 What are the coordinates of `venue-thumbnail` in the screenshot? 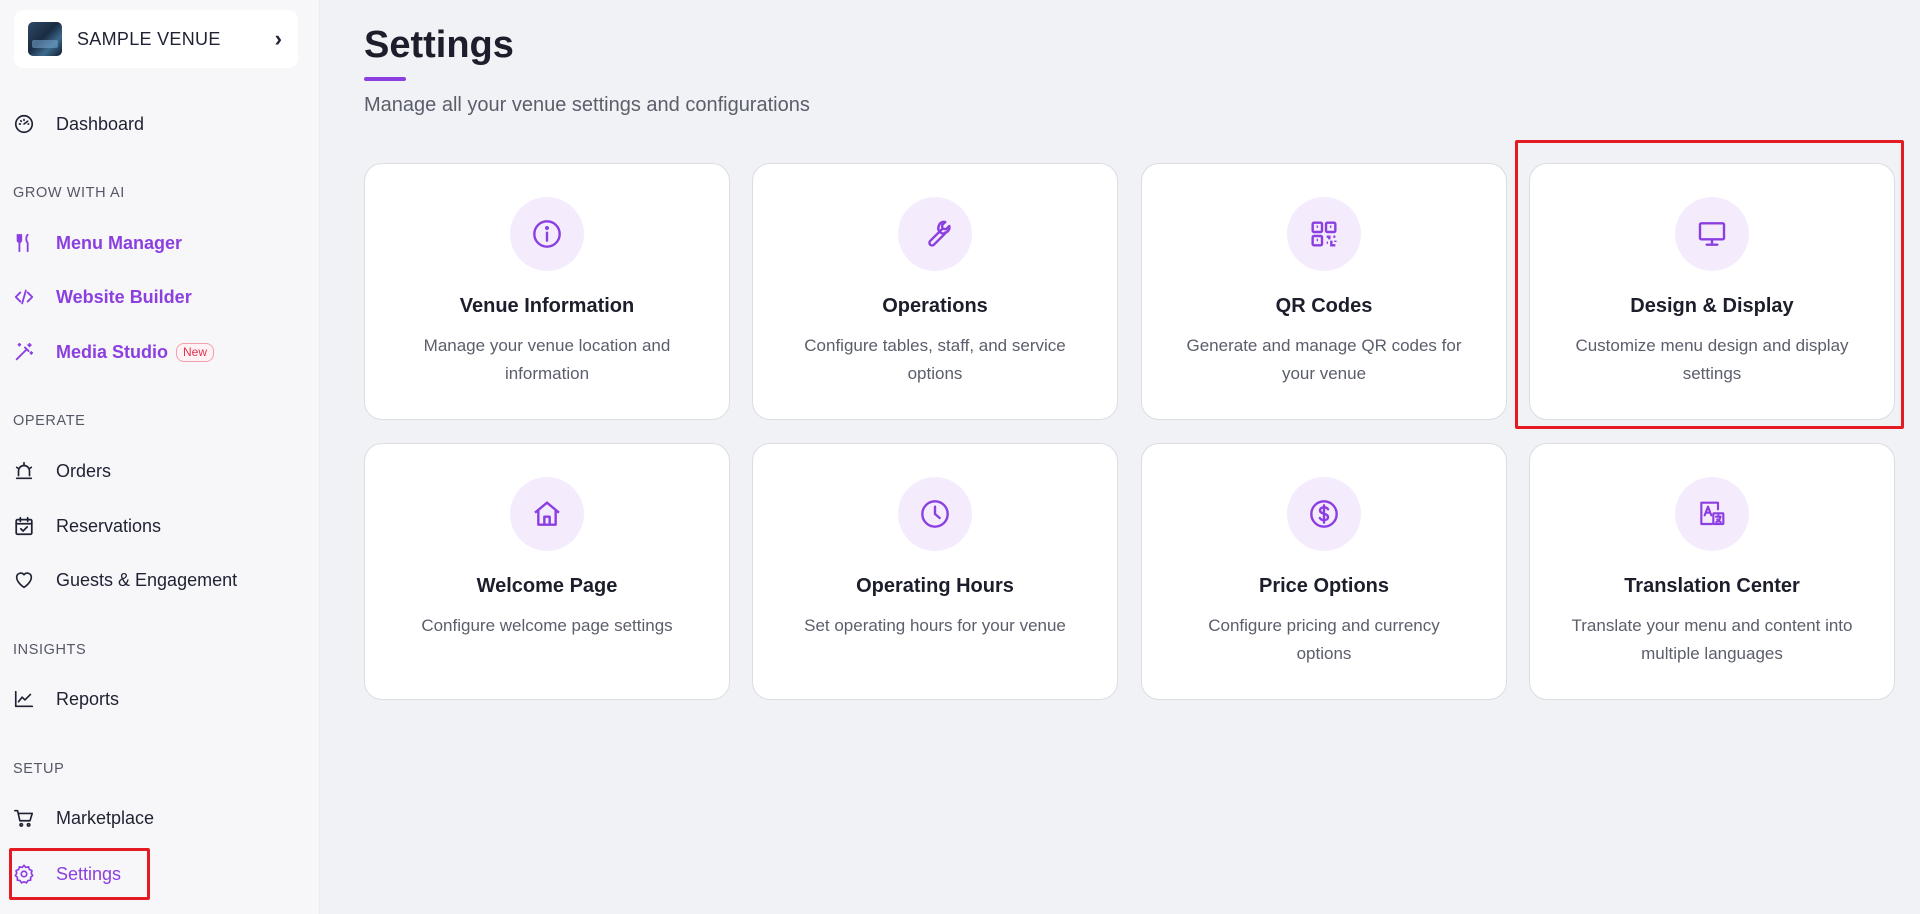 It's located at (45, 39).